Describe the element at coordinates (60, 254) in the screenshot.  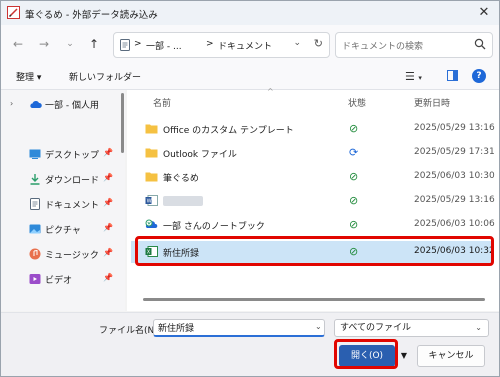
I see `sidebar-item-music: ミュージック 📌` at that location.